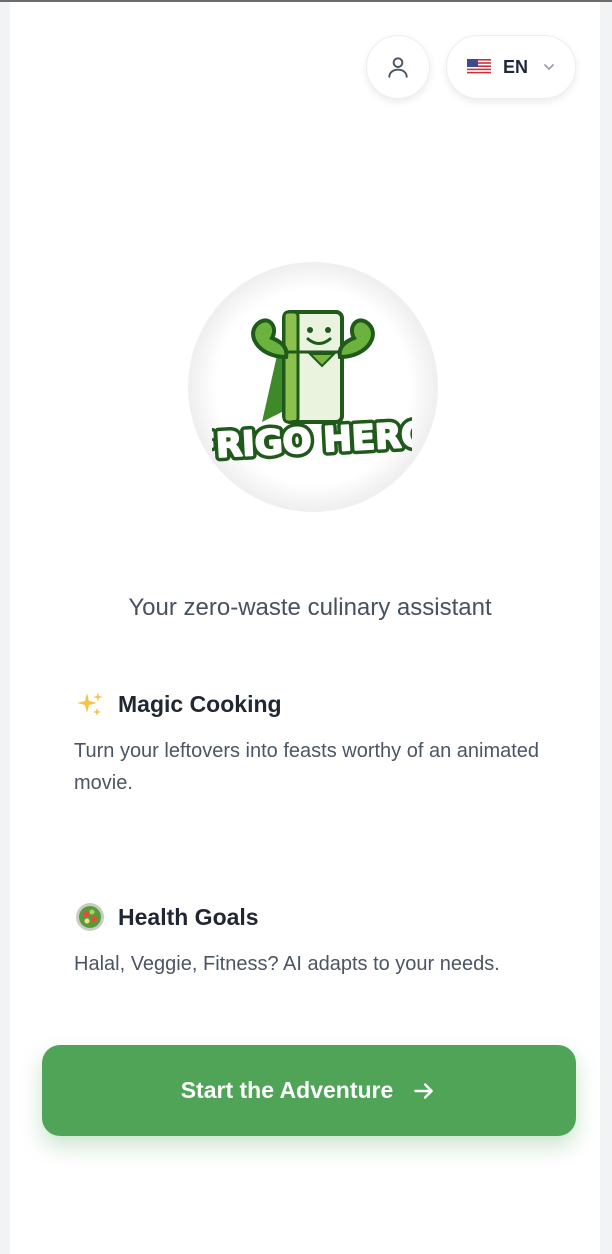  Describe the element at coordinates (310, 607) in the screenshot. I see `tagline: Your zero-waste culinary assistant` at that location.